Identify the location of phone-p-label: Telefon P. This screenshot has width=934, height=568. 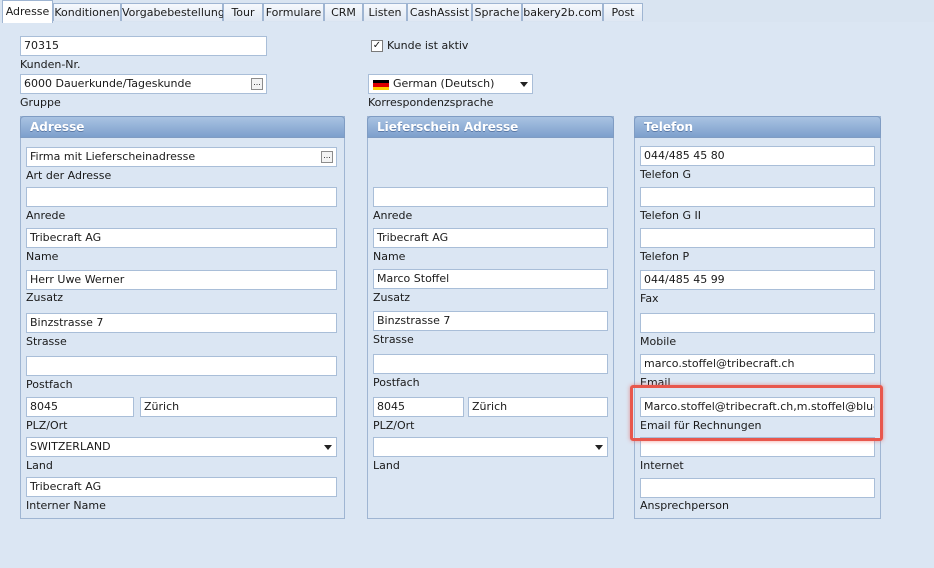
(665, 256).